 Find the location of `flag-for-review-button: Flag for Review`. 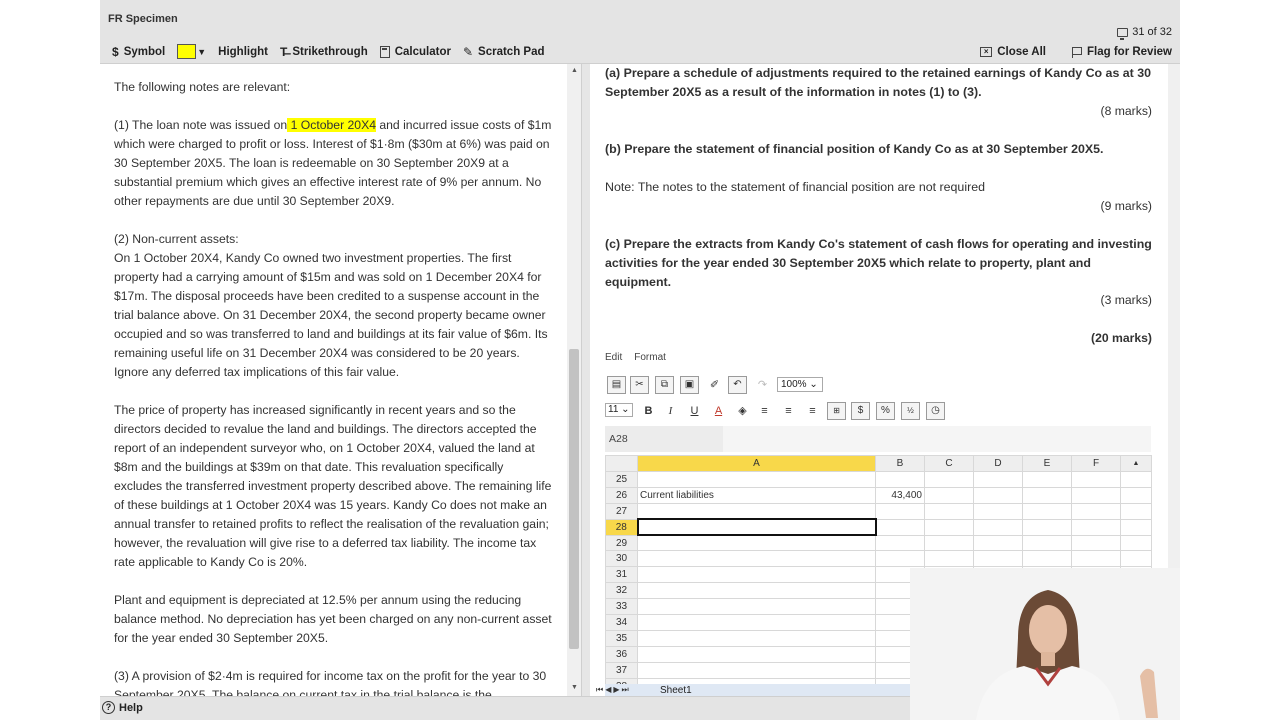

flag-for-review-button: Flag for Review is located at coordinates (1122, 52).